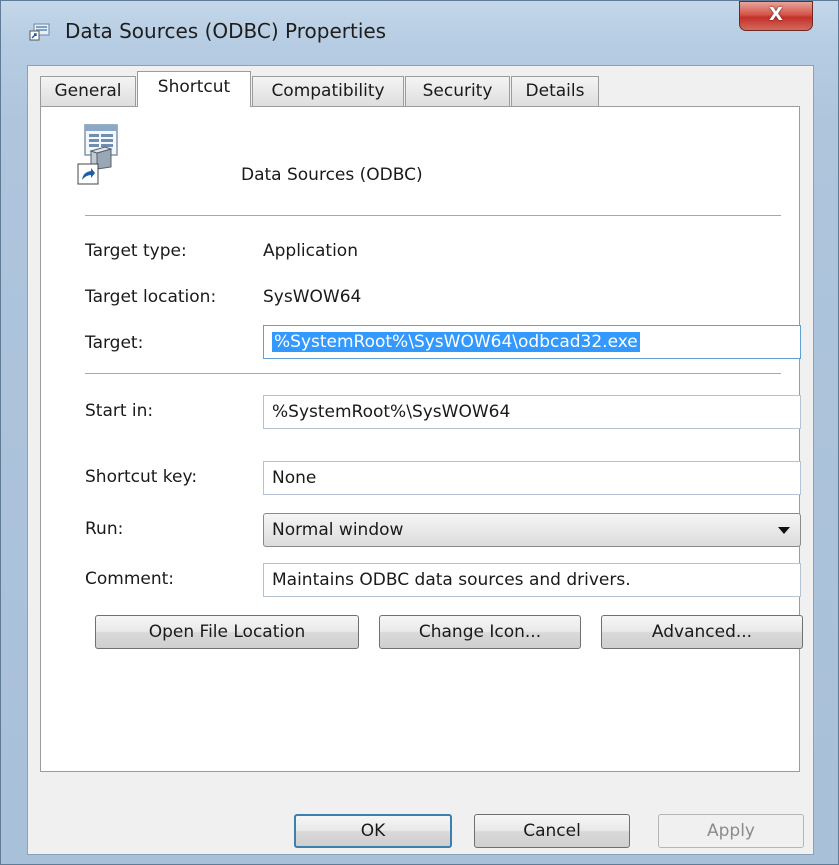  Describe the element at coordinates (451, 580) in the screenshot. I see `comment-input-text: Maintains ODBC data sources and drivers.` at that location.